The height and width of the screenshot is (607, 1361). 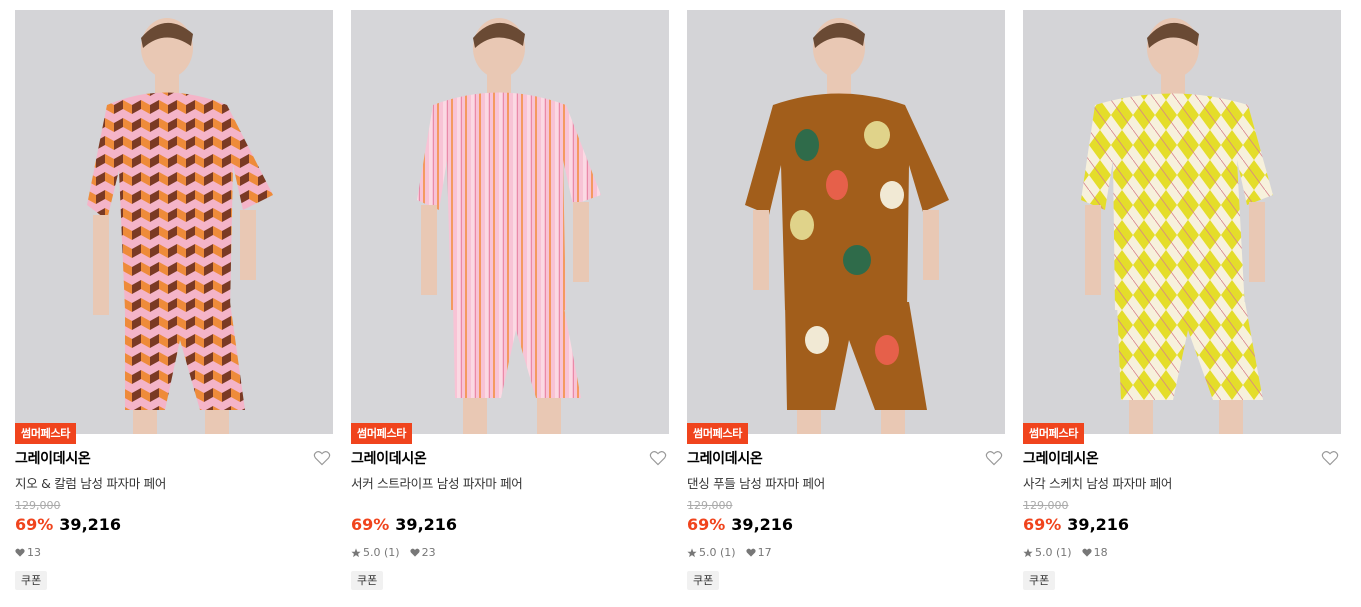 What do you see at coordinates (1100, 552) in the screenshot?
I see `like-count: 18` at bounding box center [1100, 552].